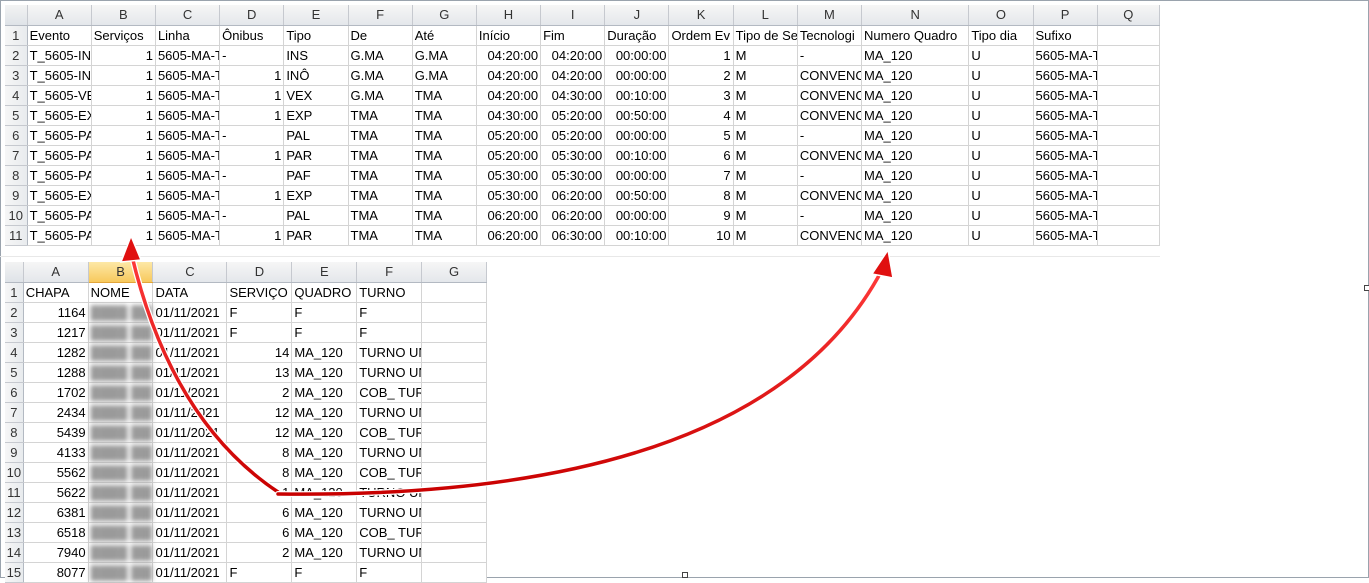  What do you see at coordinates (188, 95) in the screenshot?
I see `cell-c4: 5605-MA-T` at bounding box center [188, 95].